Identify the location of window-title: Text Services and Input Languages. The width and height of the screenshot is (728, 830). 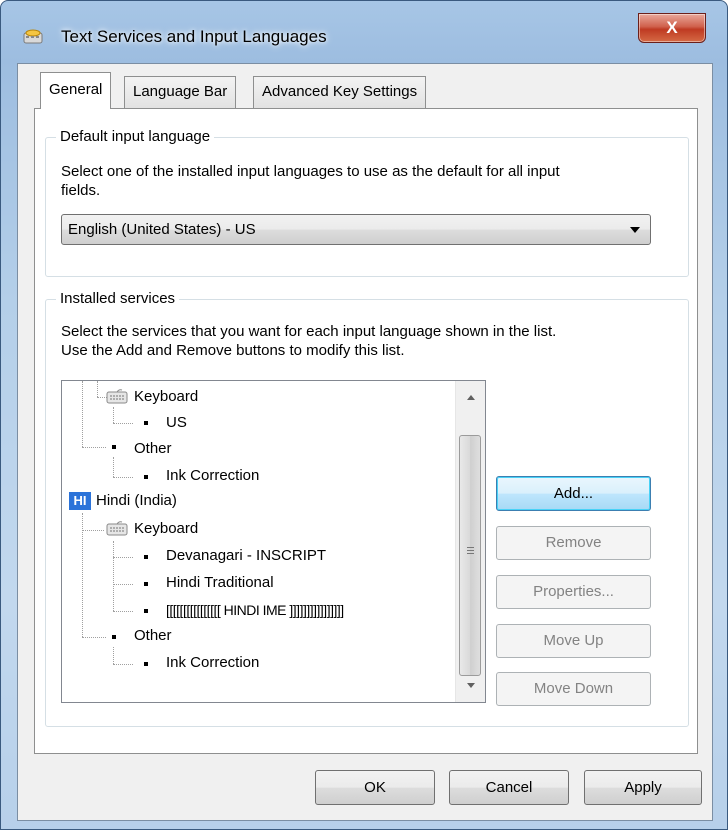
(194, 36).